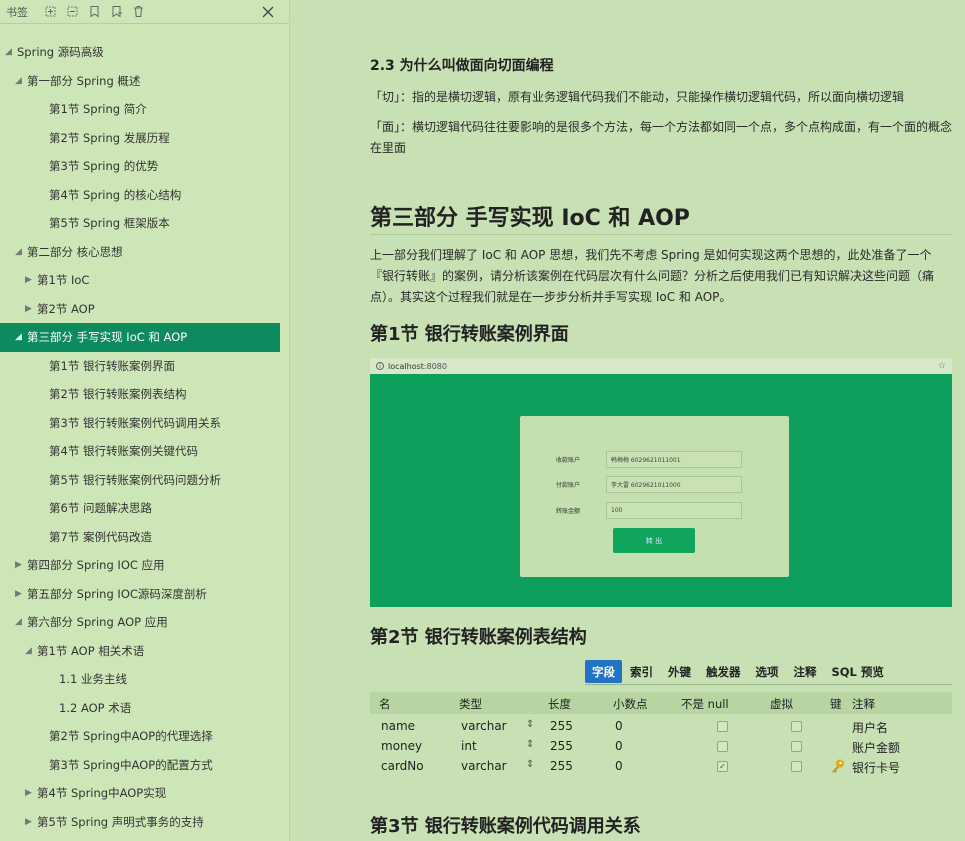  Describe the element at coordinates (94, 11) in the screenshot. I see `add-bookmark-icon` at that location.